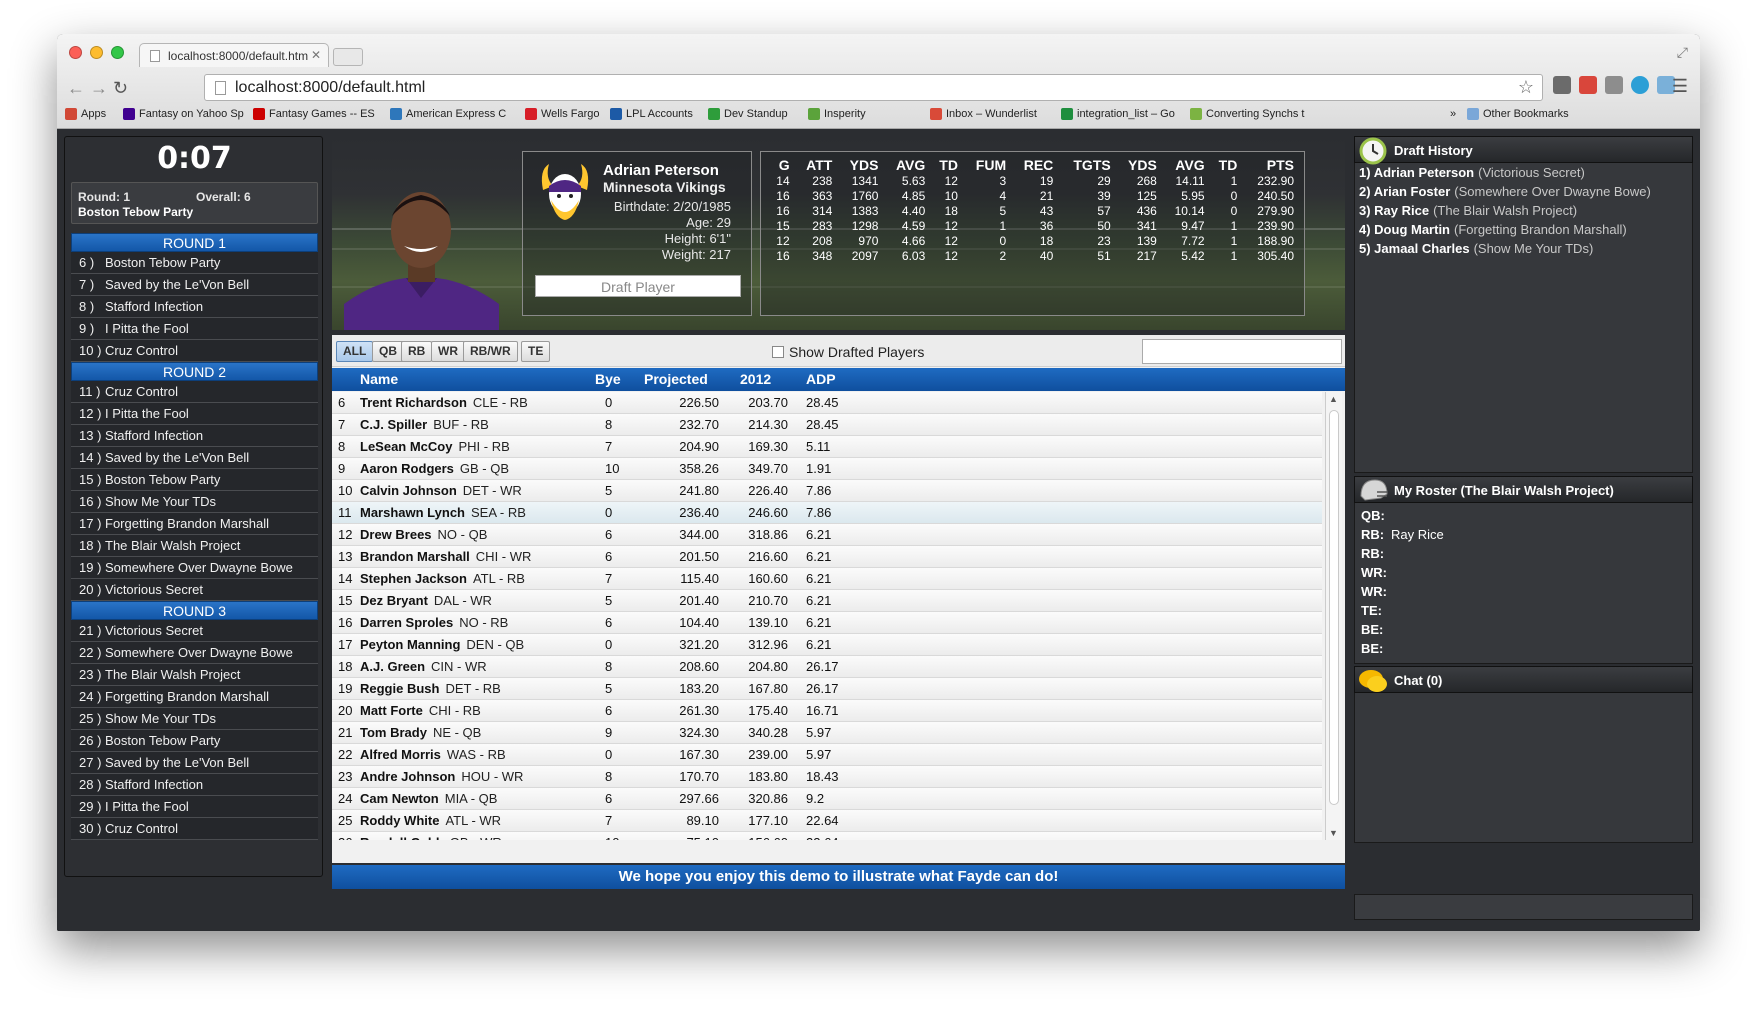 The height and width of the screenshot is (1011, 1757). I want to click on menu-icon: ☰, so click(1680, 86).